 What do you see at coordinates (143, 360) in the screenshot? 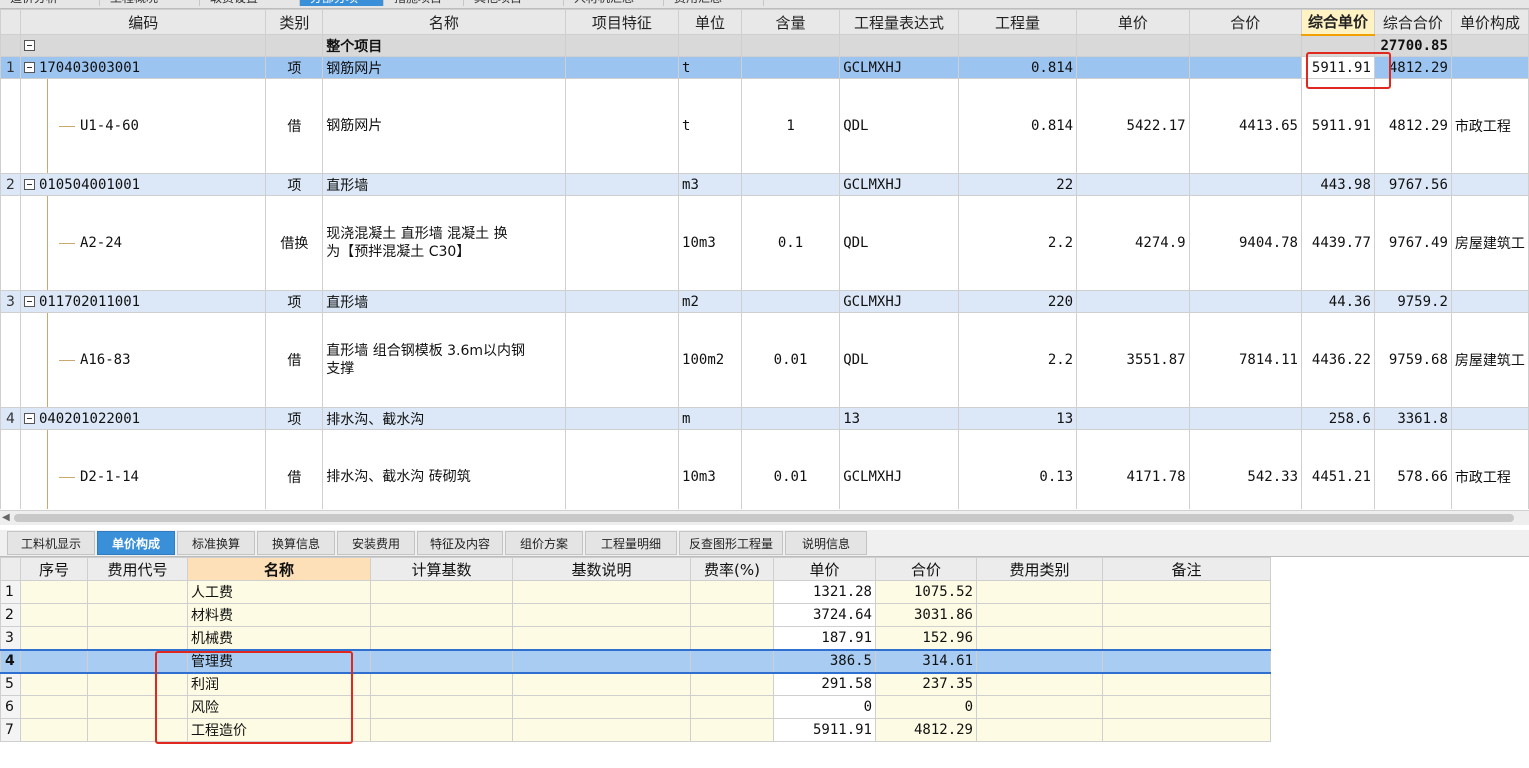
I see `sub-code-cell: A16-83` at bounding box center [143, 360].